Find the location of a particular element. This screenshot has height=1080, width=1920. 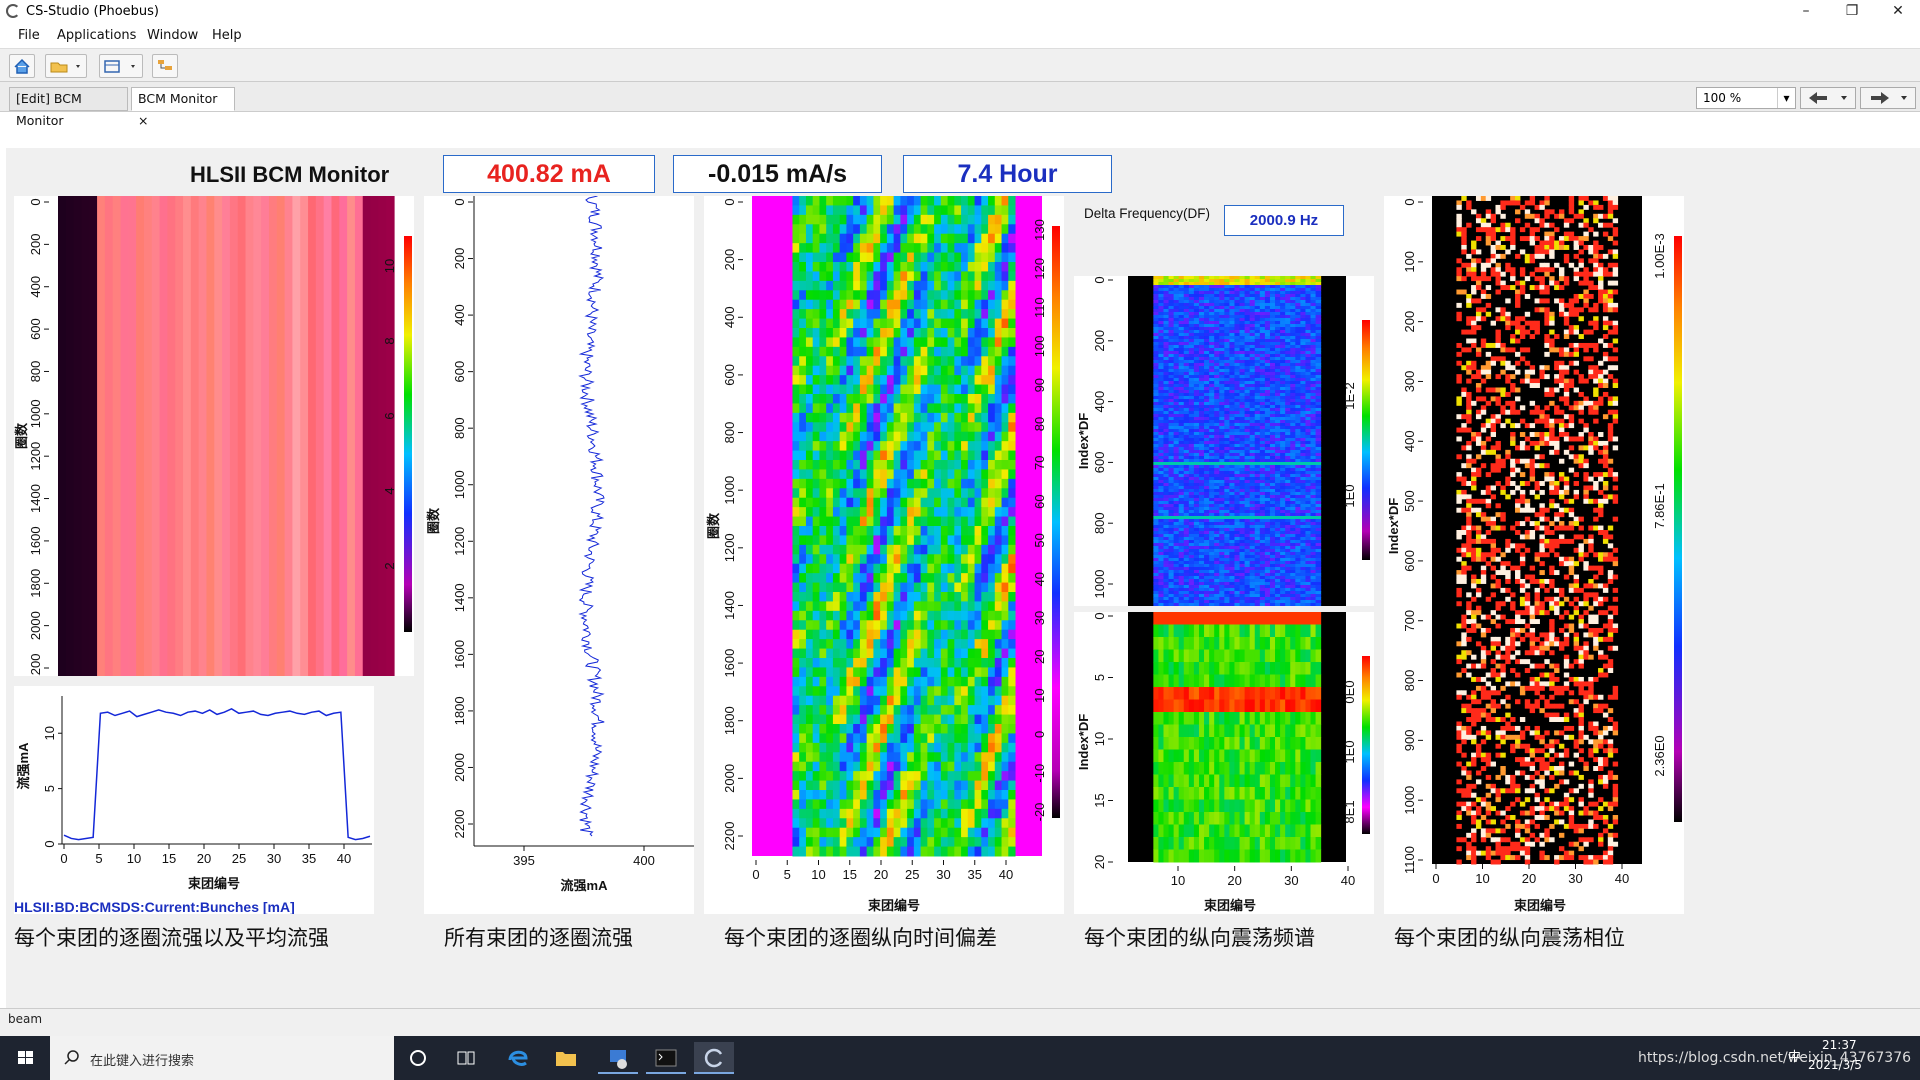

tab-bcm-monitor: BCM Monitor × is located at coordinates (183, 107).